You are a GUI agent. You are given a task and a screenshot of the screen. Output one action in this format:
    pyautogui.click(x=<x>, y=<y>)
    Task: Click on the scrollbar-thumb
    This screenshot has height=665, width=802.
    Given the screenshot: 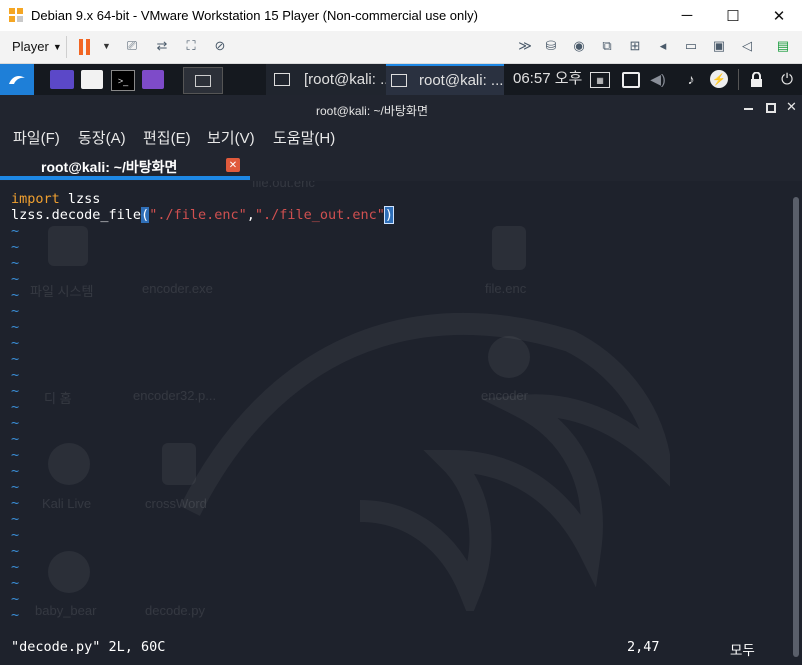 What is the action you would take?
    pyautogui.click(x=796, y=427)
    